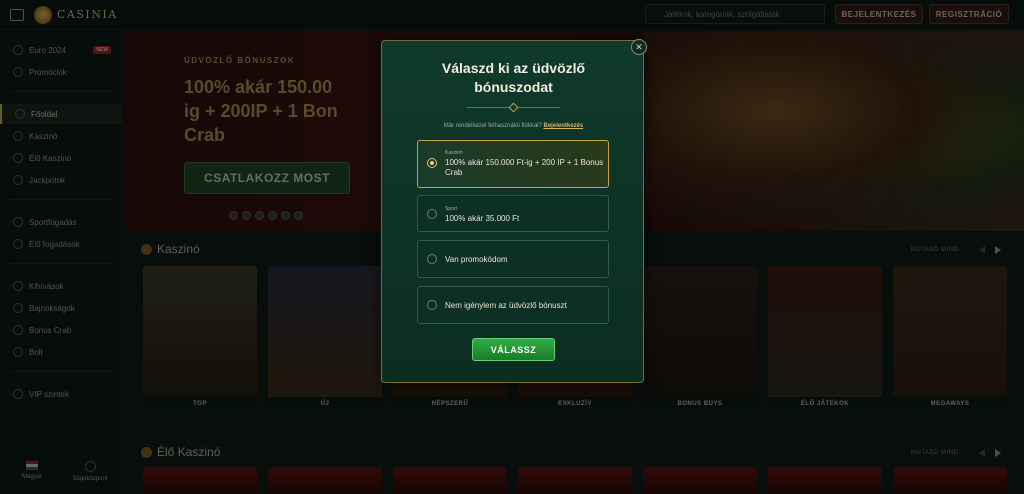 The height and width of the screenshot is (494, 1024). Describe the element at coordinates (513, 259) in the screenshot. I see `bonus-option-promo-code: Van promokódom` at that location.